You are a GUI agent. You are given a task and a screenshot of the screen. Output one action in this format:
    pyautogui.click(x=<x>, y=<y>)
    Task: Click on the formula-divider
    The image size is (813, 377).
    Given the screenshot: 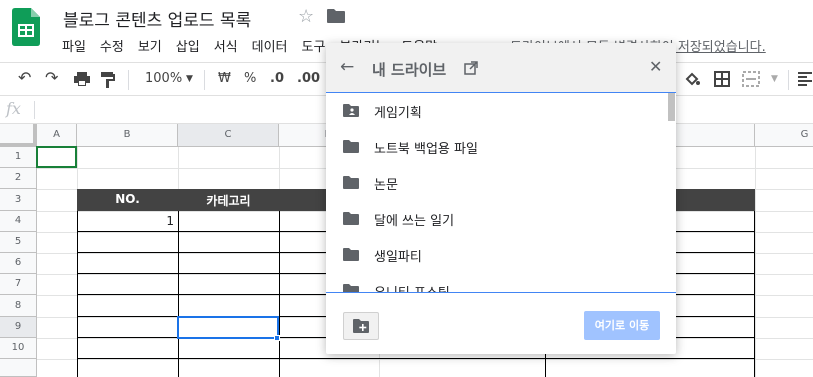 What is the action you would take?
    pyautogui.click(x=34, y=110)
    